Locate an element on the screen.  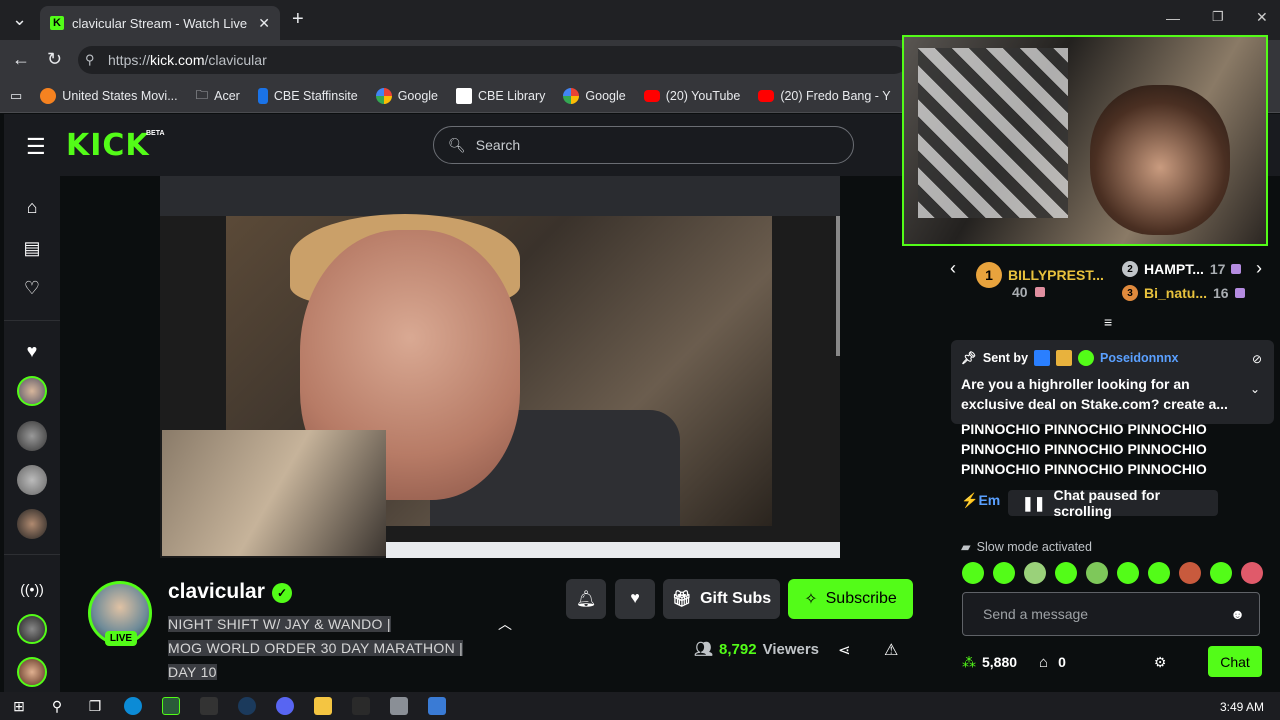
channel-points-icon: ⁂ is located at coordinates (969, 662).